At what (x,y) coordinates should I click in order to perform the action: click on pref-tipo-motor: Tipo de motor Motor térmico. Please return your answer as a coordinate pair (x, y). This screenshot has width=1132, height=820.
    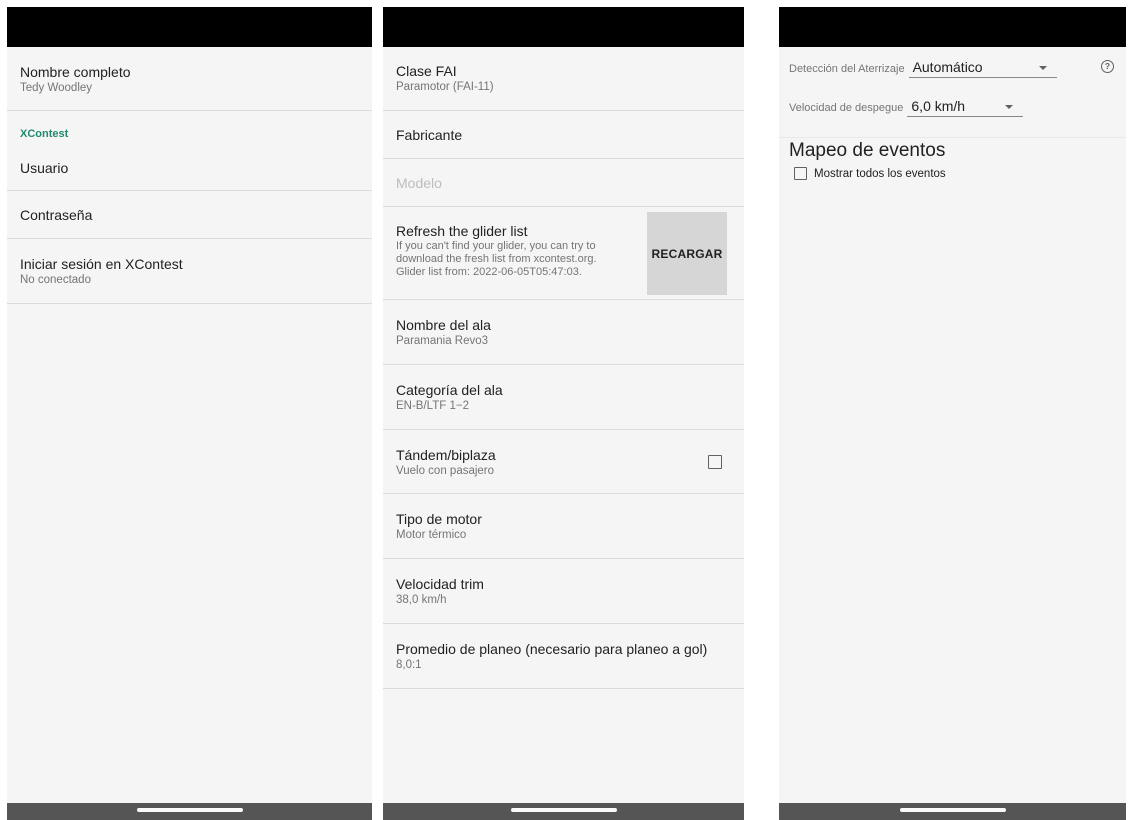
    Looking at the image, I should click on (563, 526).